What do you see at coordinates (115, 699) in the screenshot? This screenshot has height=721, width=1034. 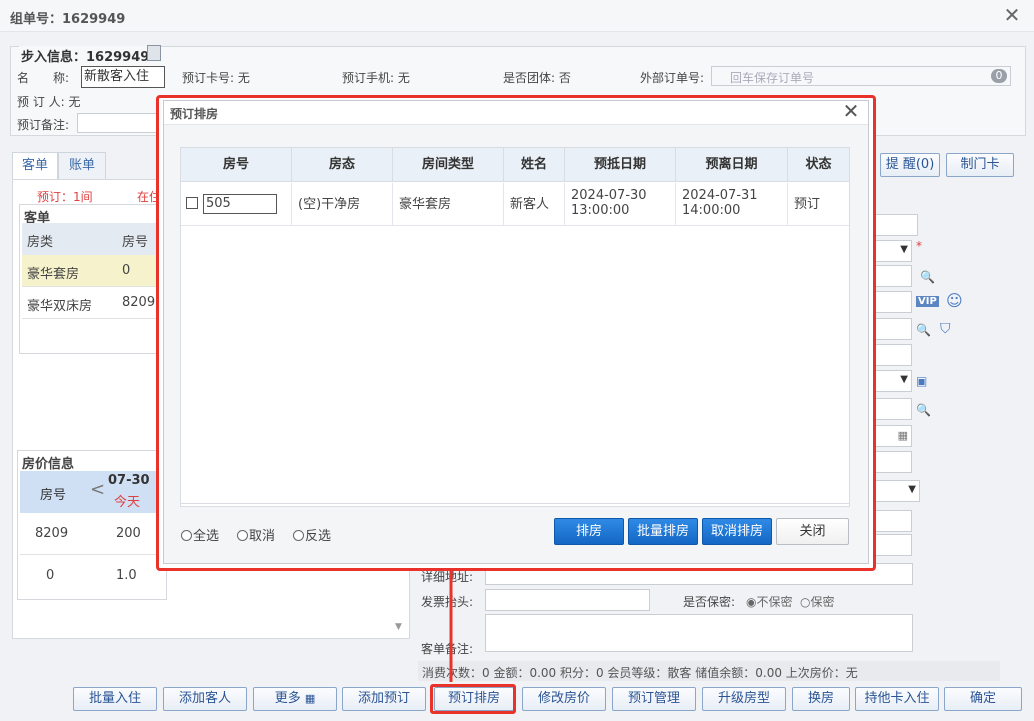 I see `batch-checkin-button: 批量入住` at bounding box center [115, 699].